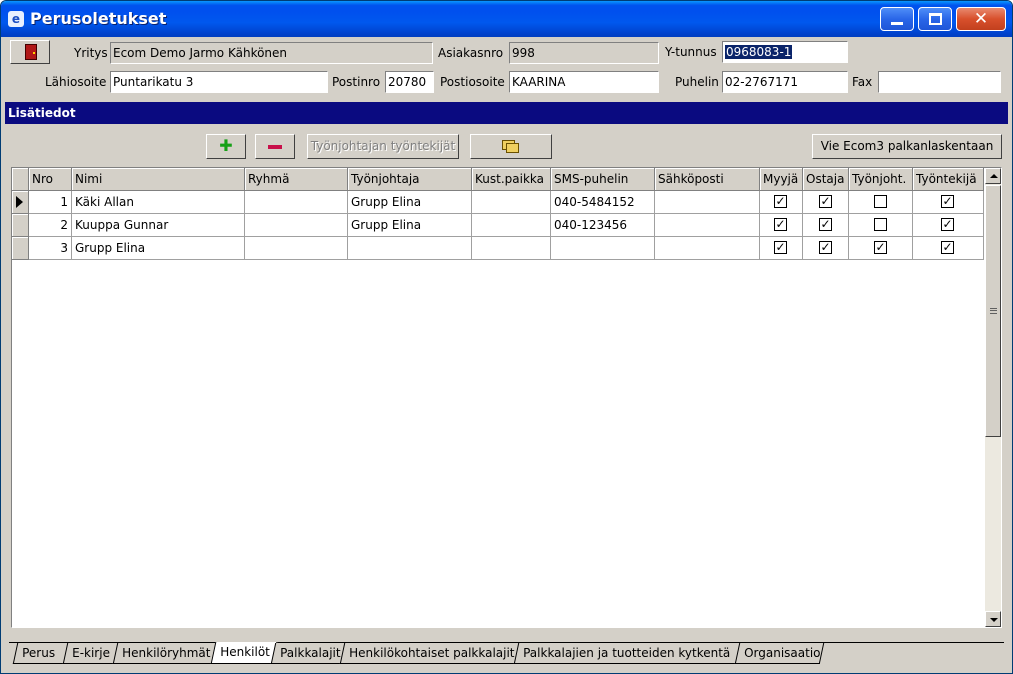 The width and height of the screenshot is (1013, 674). I want to click on ytunnus-field: 0968083-1, so click(785, 52).